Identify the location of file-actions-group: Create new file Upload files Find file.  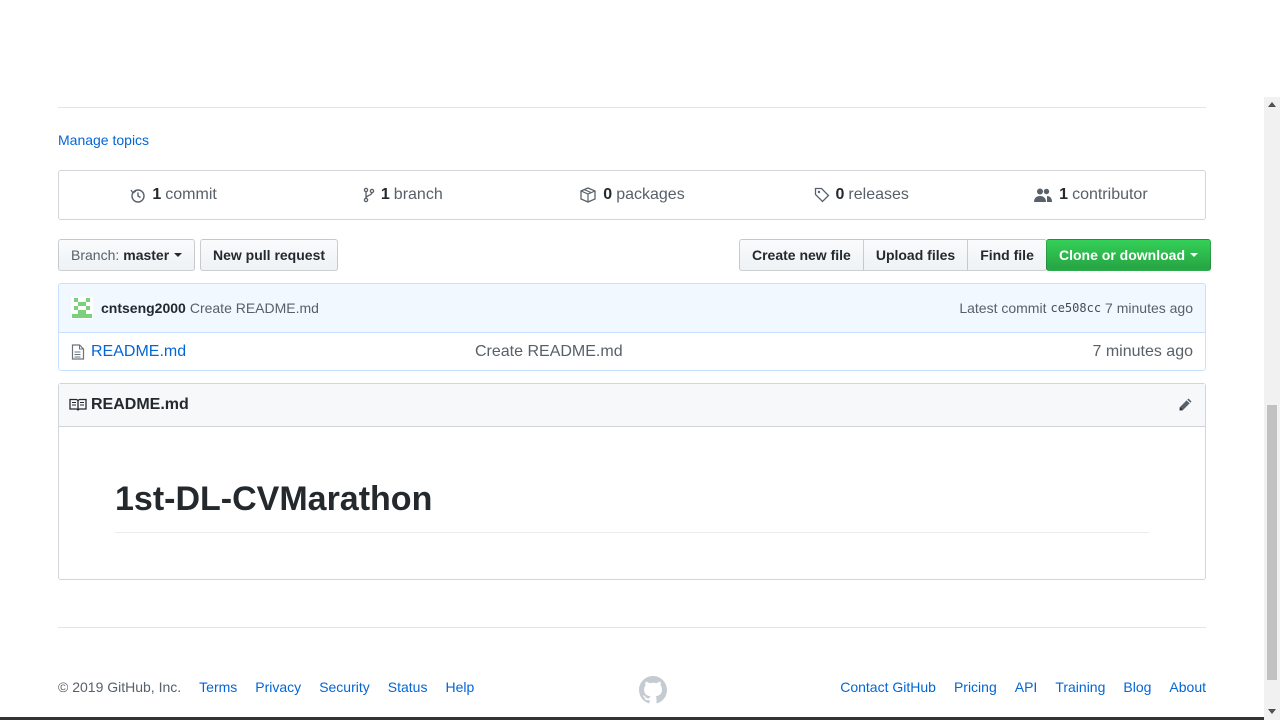
(893, 255).